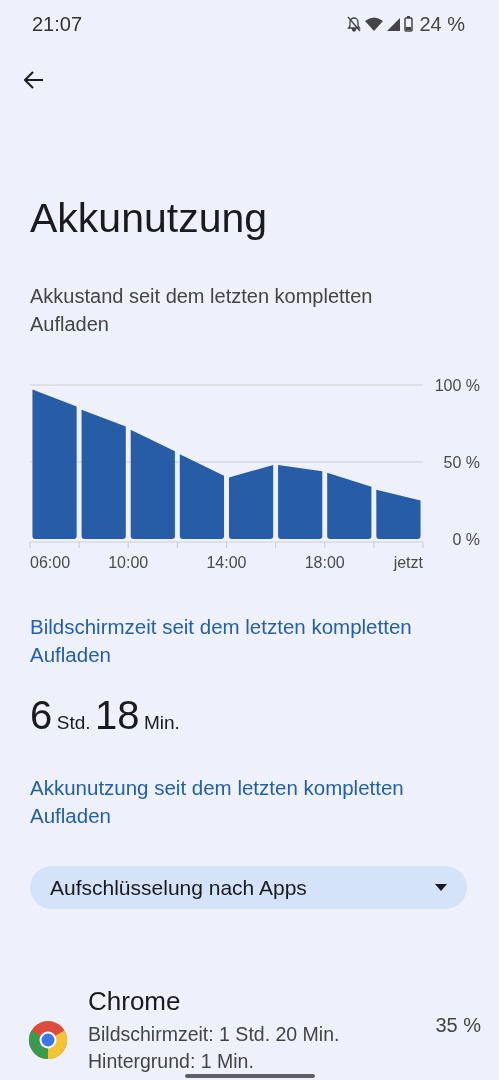 The image size is (499, 1080). Describe the element at coordinates (34, 80) in the screenshot. I see `back-arrow-icon` at that location.